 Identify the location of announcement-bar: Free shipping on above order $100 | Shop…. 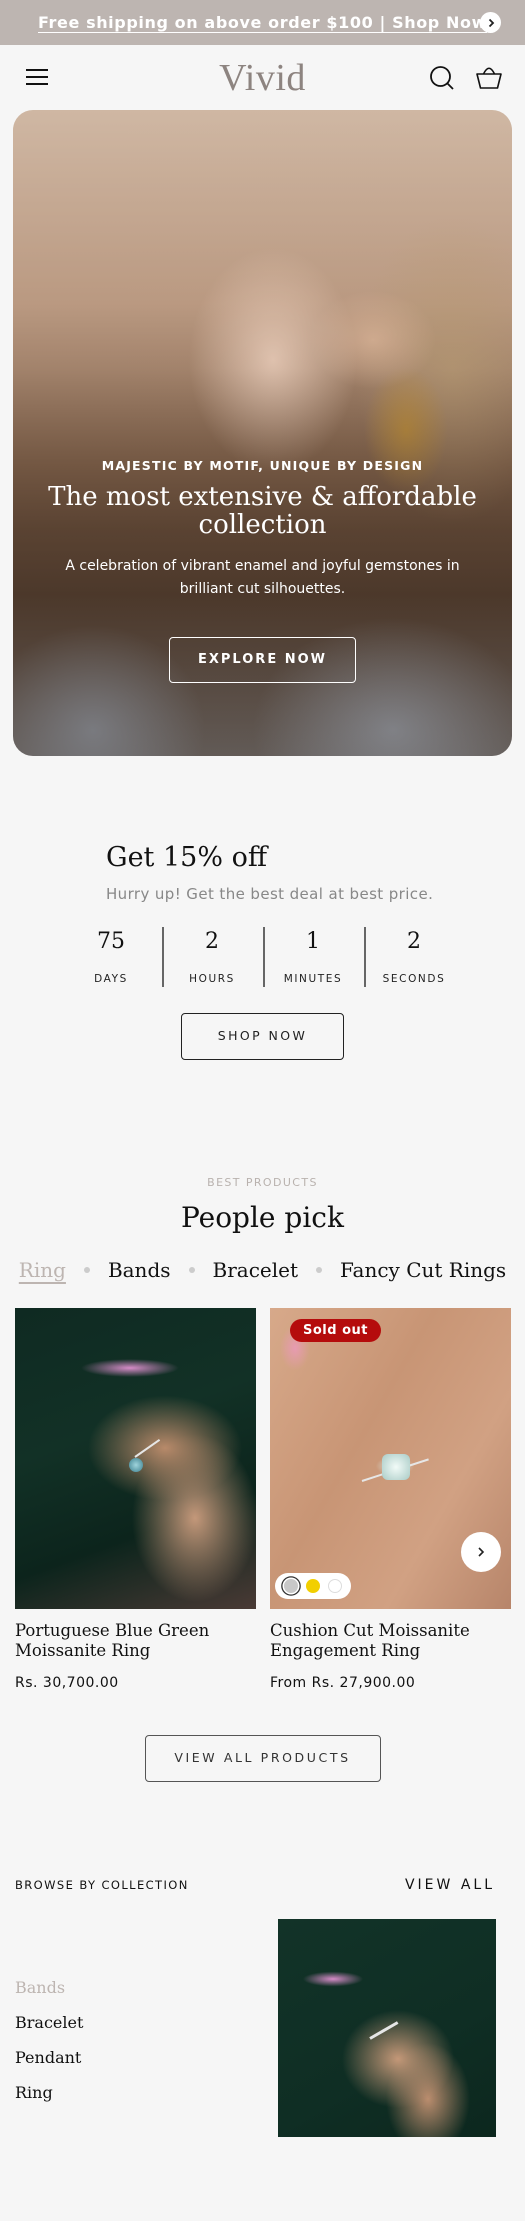
(262, 22).